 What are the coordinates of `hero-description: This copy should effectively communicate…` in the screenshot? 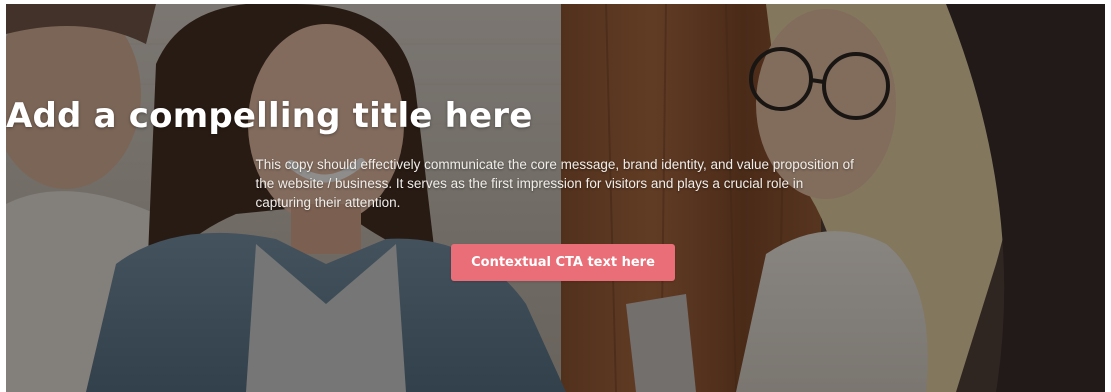 It's located at (554, 183).